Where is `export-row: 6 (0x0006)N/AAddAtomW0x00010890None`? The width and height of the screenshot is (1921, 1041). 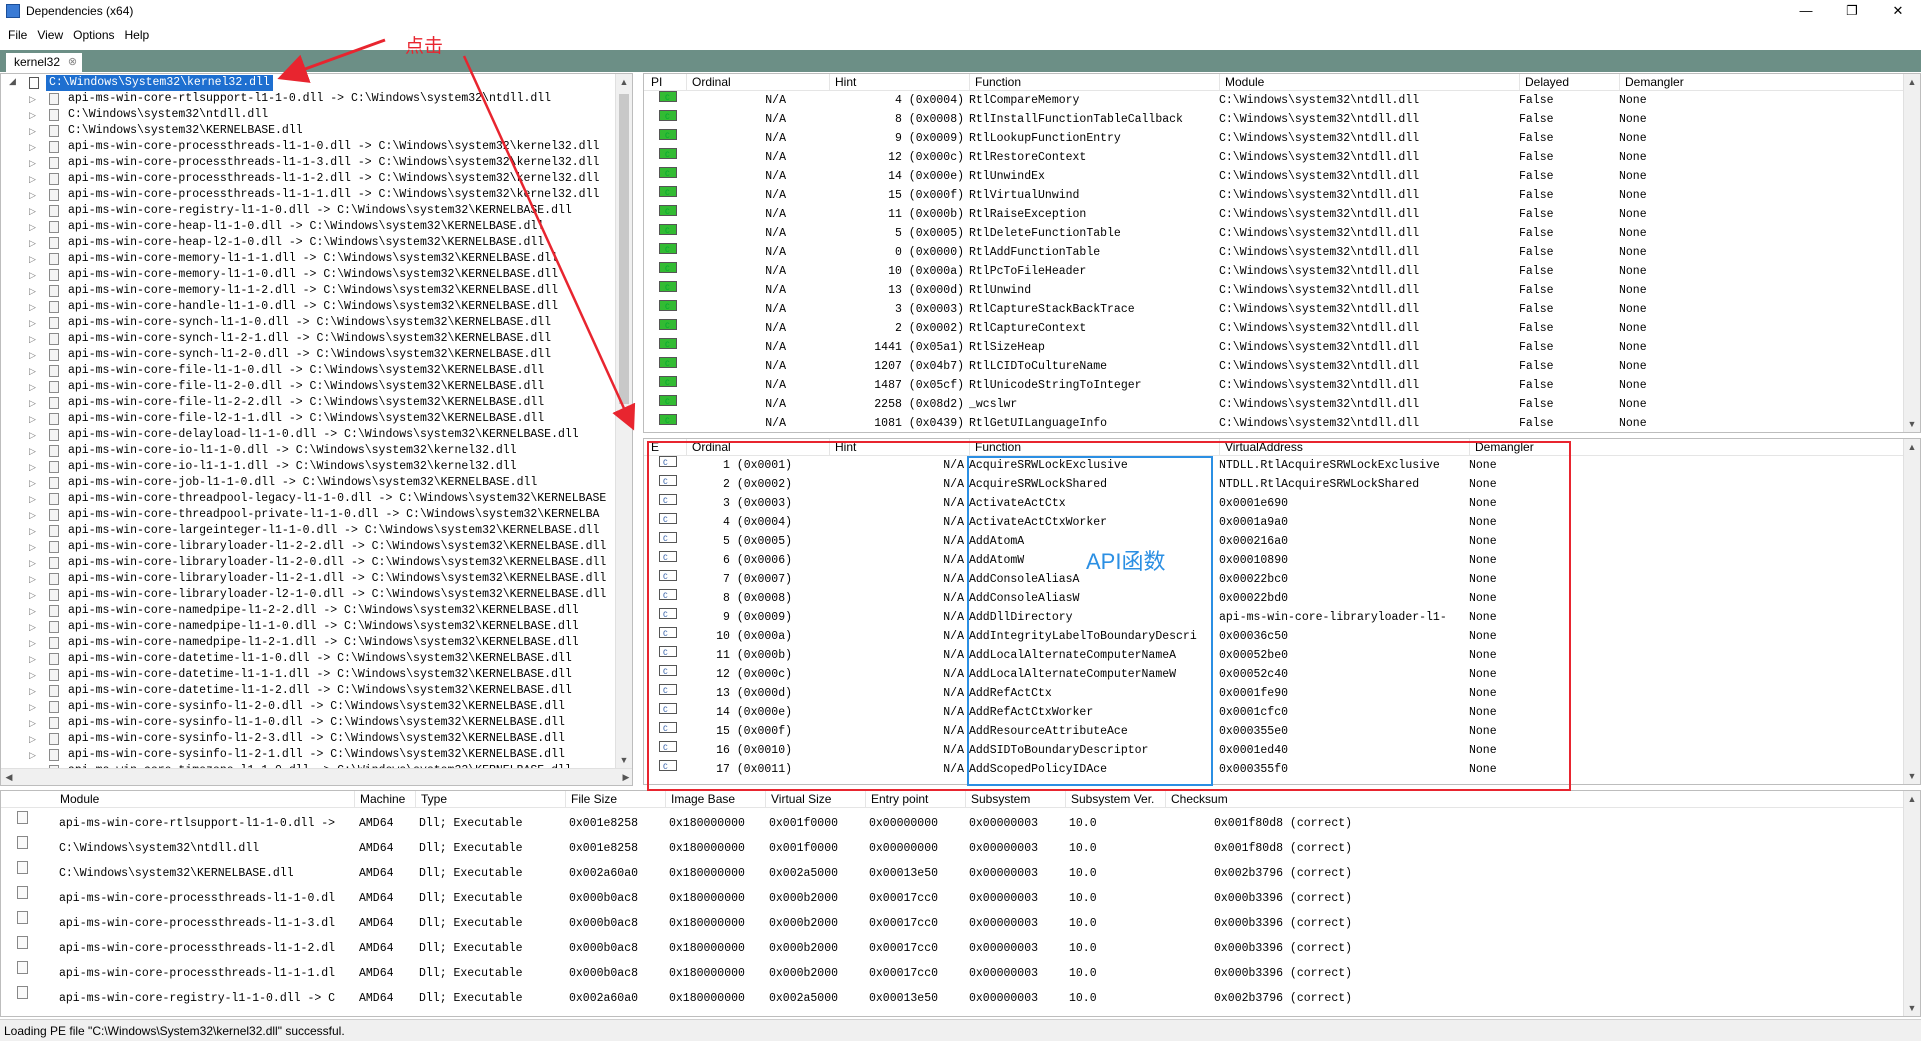
export-row: 6 (0x0006)N/AAddAtomW0x00010890None is located at coordinates (1282, 560).